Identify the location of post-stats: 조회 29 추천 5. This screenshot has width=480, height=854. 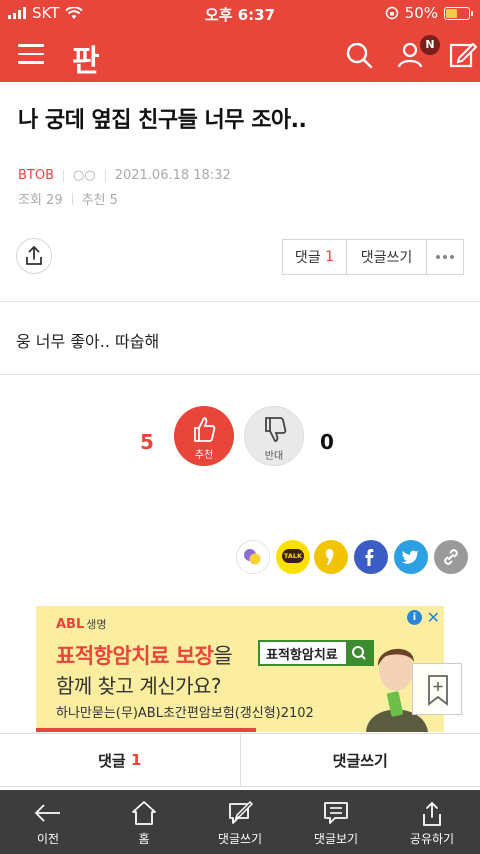
(68, 198).